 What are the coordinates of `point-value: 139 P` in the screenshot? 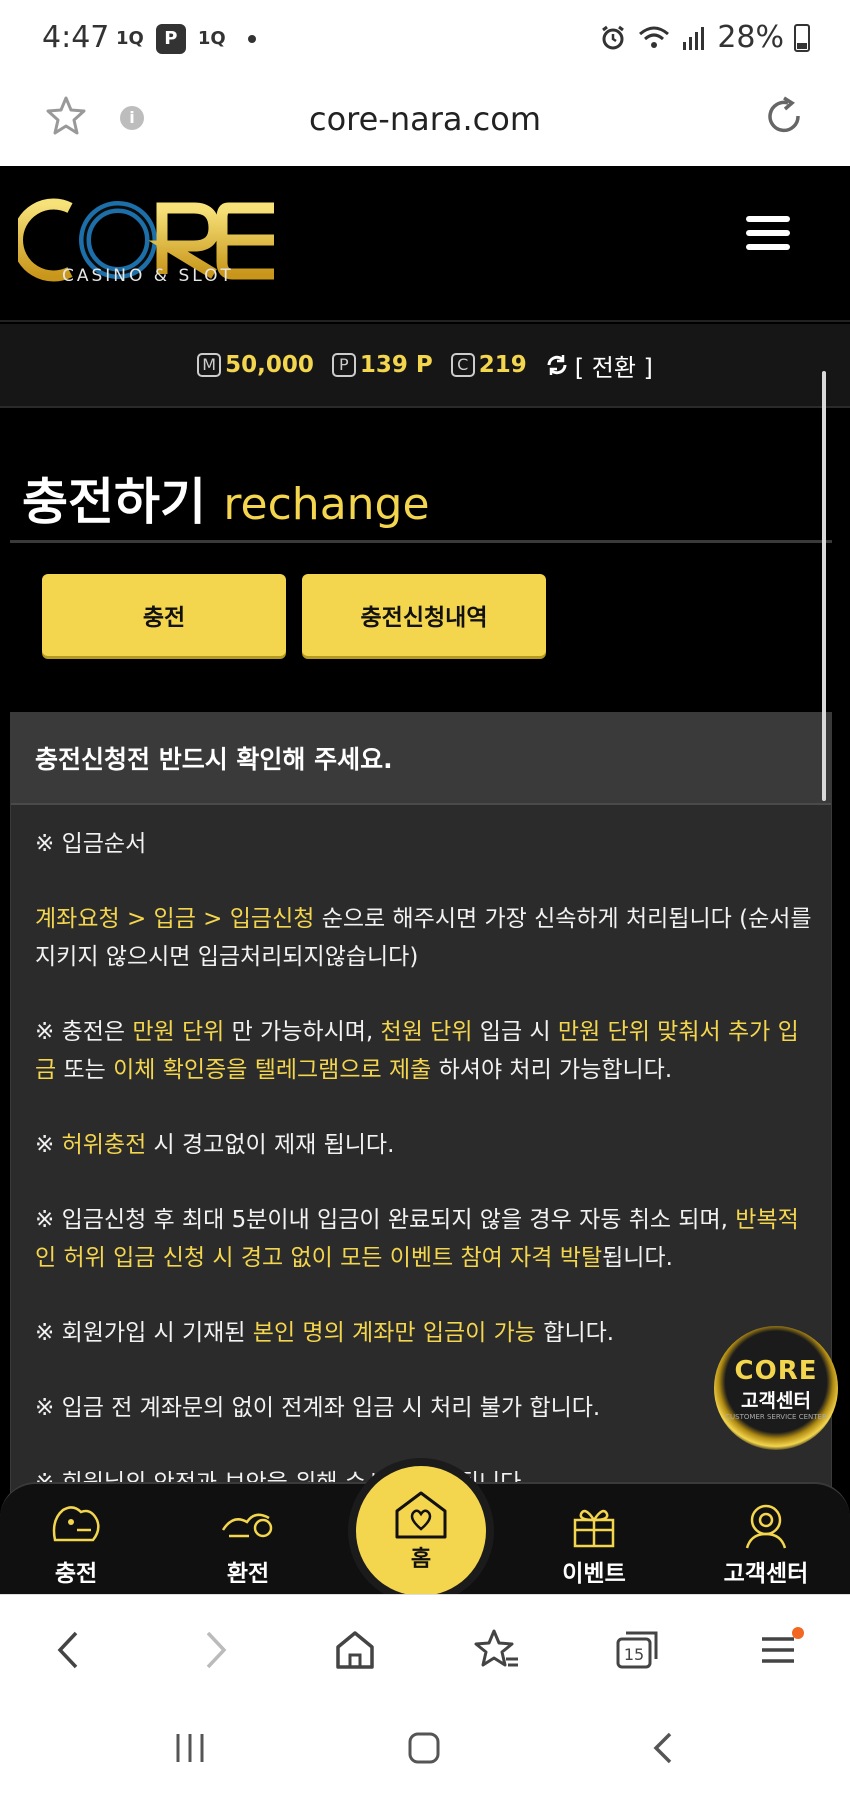 It's located at (396, 365).